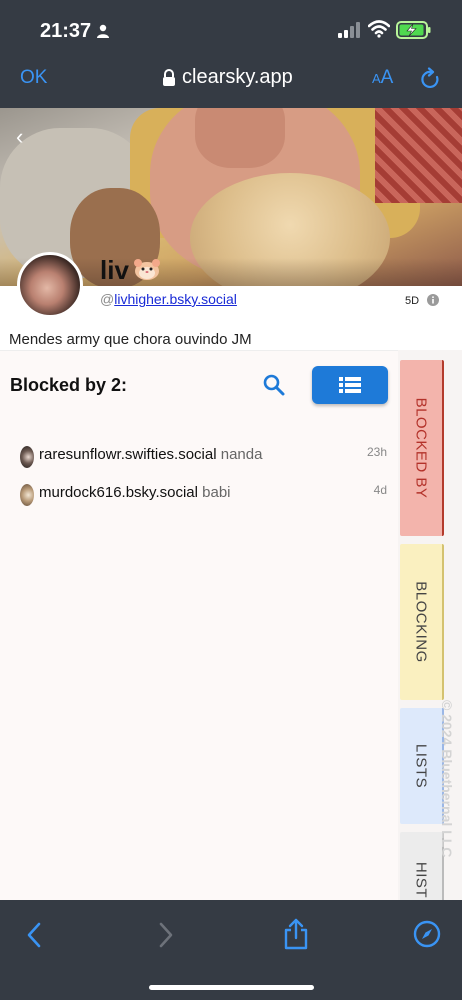 The height and width of the screenshot is (1000, 462). Describe the element at coordinates (274, 385) in the screenshot. I see `search-icon` at that location.